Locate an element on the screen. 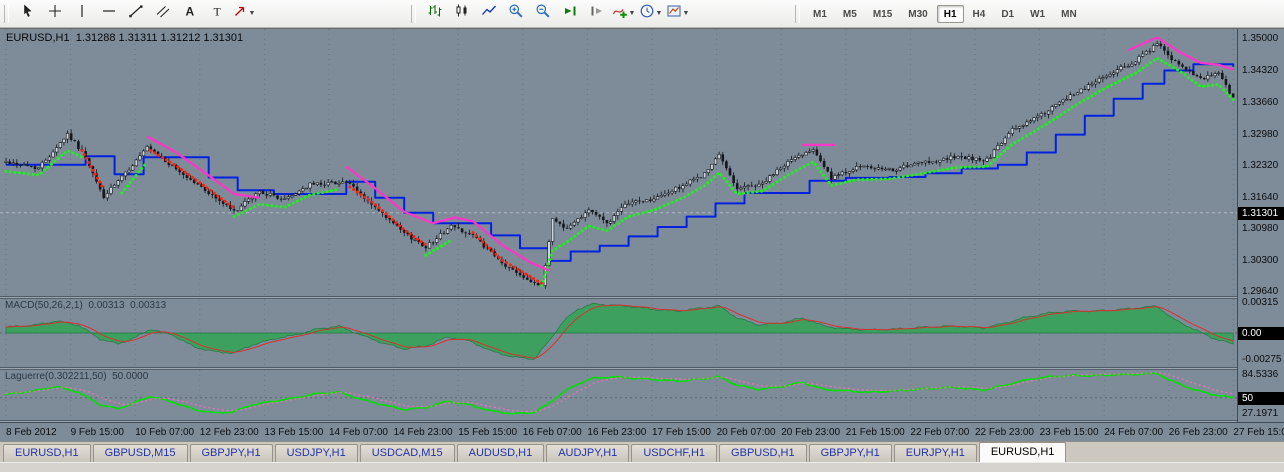 Image resolution: width=1284 pixels, height=472 pixels. equidistant-channel-tool is located at coordinates (162, 14).